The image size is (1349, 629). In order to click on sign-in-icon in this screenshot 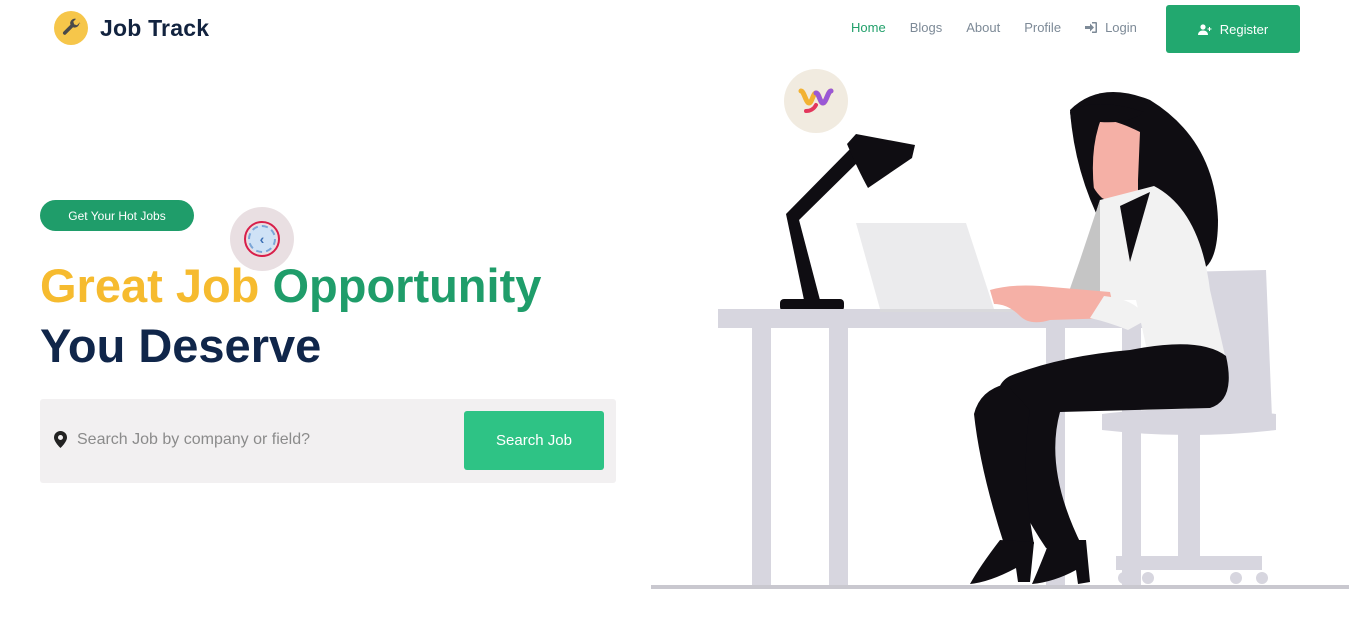, I will do `click(1091, 27)`.